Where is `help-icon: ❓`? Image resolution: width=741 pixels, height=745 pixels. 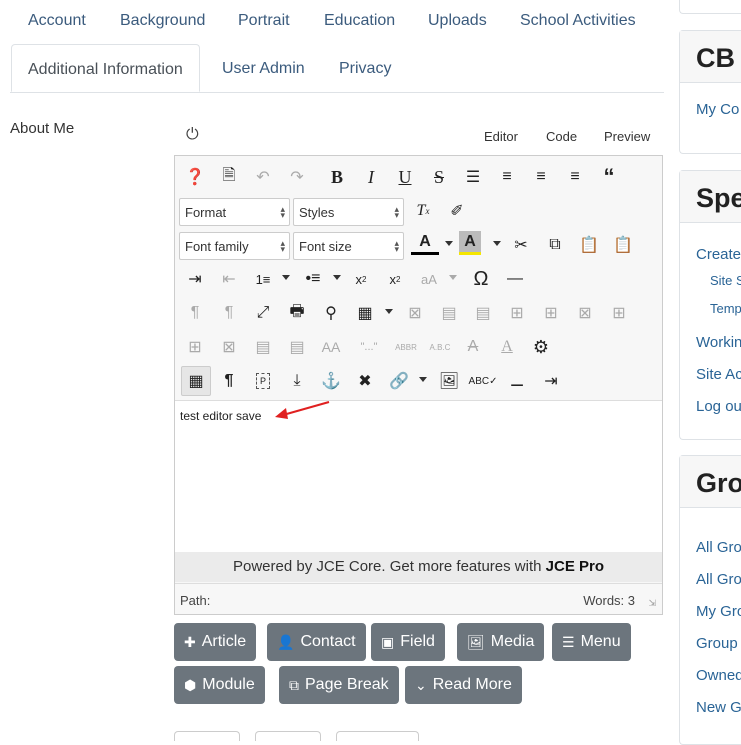 help-icon: ❓ is located at coordinates (195, 177).